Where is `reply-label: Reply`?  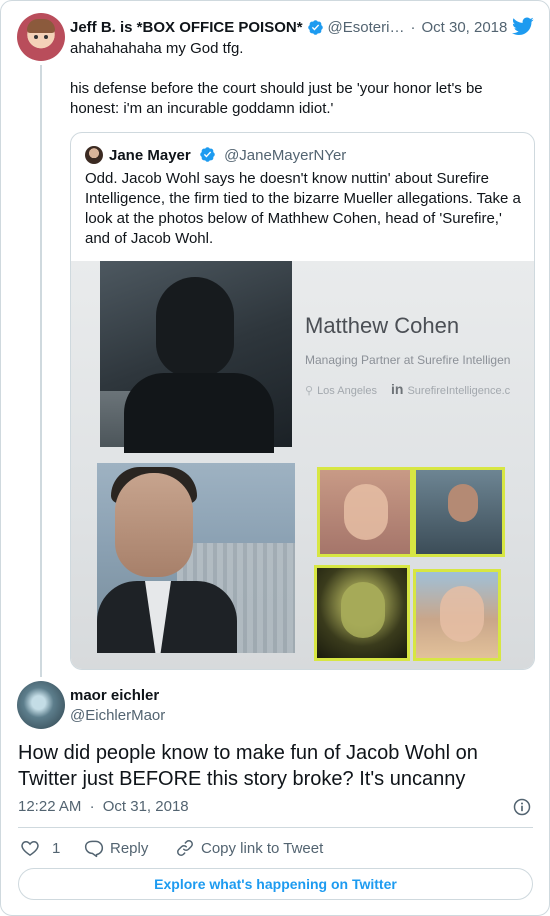
reply-label: Reply is located at coordinates (129, 848).